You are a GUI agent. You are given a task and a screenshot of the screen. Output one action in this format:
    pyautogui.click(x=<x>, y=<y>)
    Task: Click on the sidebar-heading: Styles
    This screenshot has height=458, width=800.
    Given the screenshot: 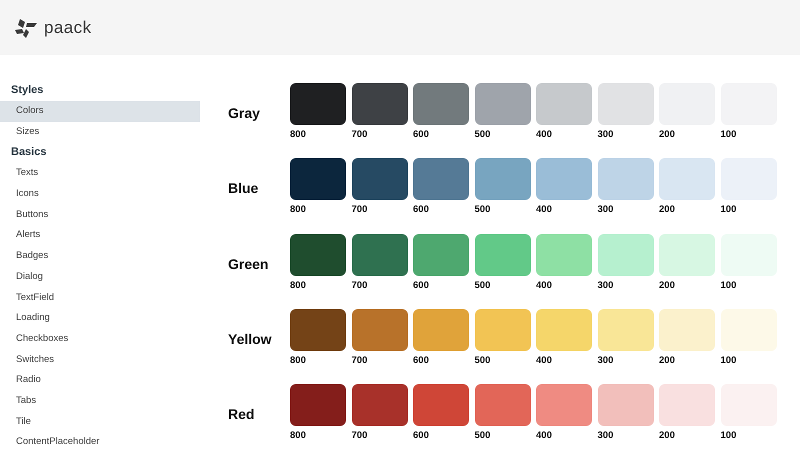 What is the action you would take?
    pyautogui.click(x=27, y=90)
    